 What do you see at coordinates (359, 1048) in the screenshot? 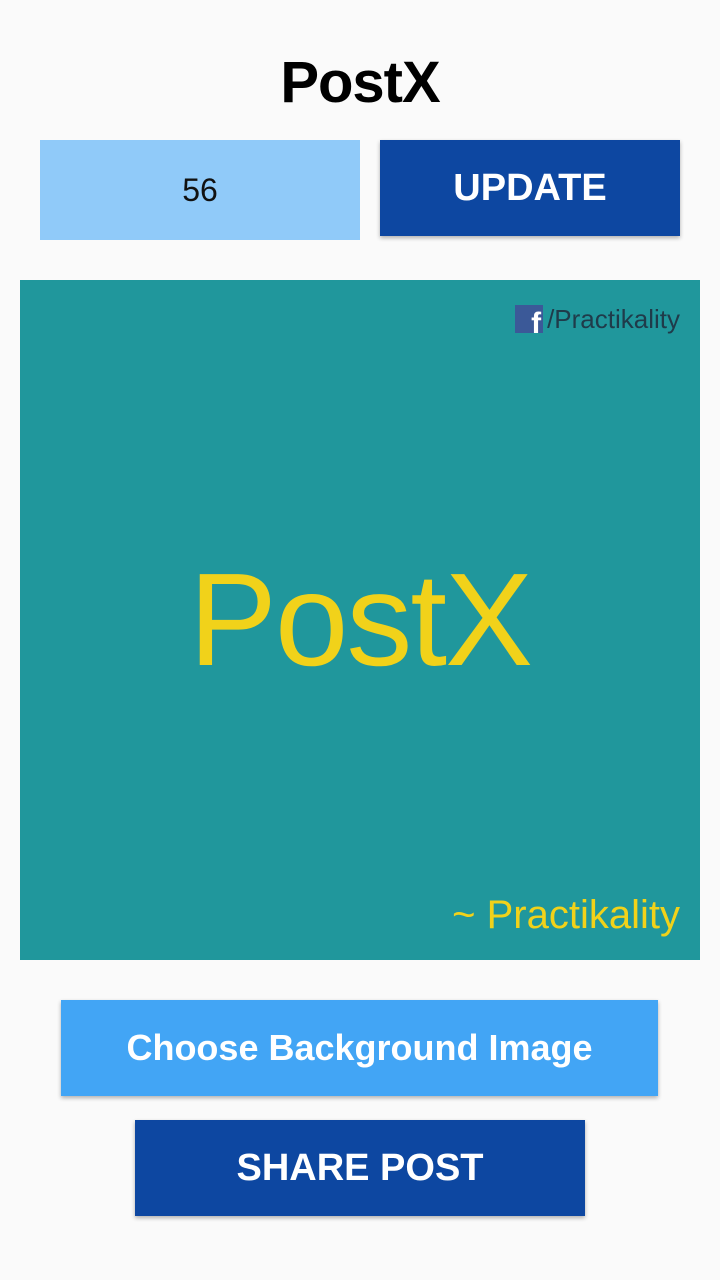
I see `choose-background-image-button: Choose Background Image` at bounding box center [359, 1048].